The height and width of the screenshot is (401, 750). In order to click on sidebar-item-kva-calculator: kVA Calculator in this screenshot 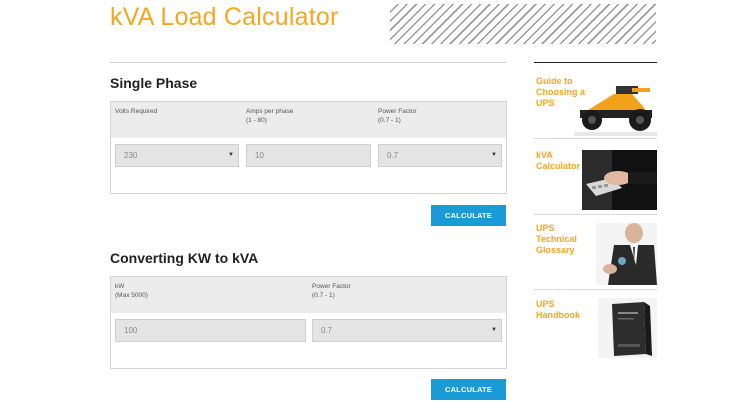, I will do `click(595, 178)`.